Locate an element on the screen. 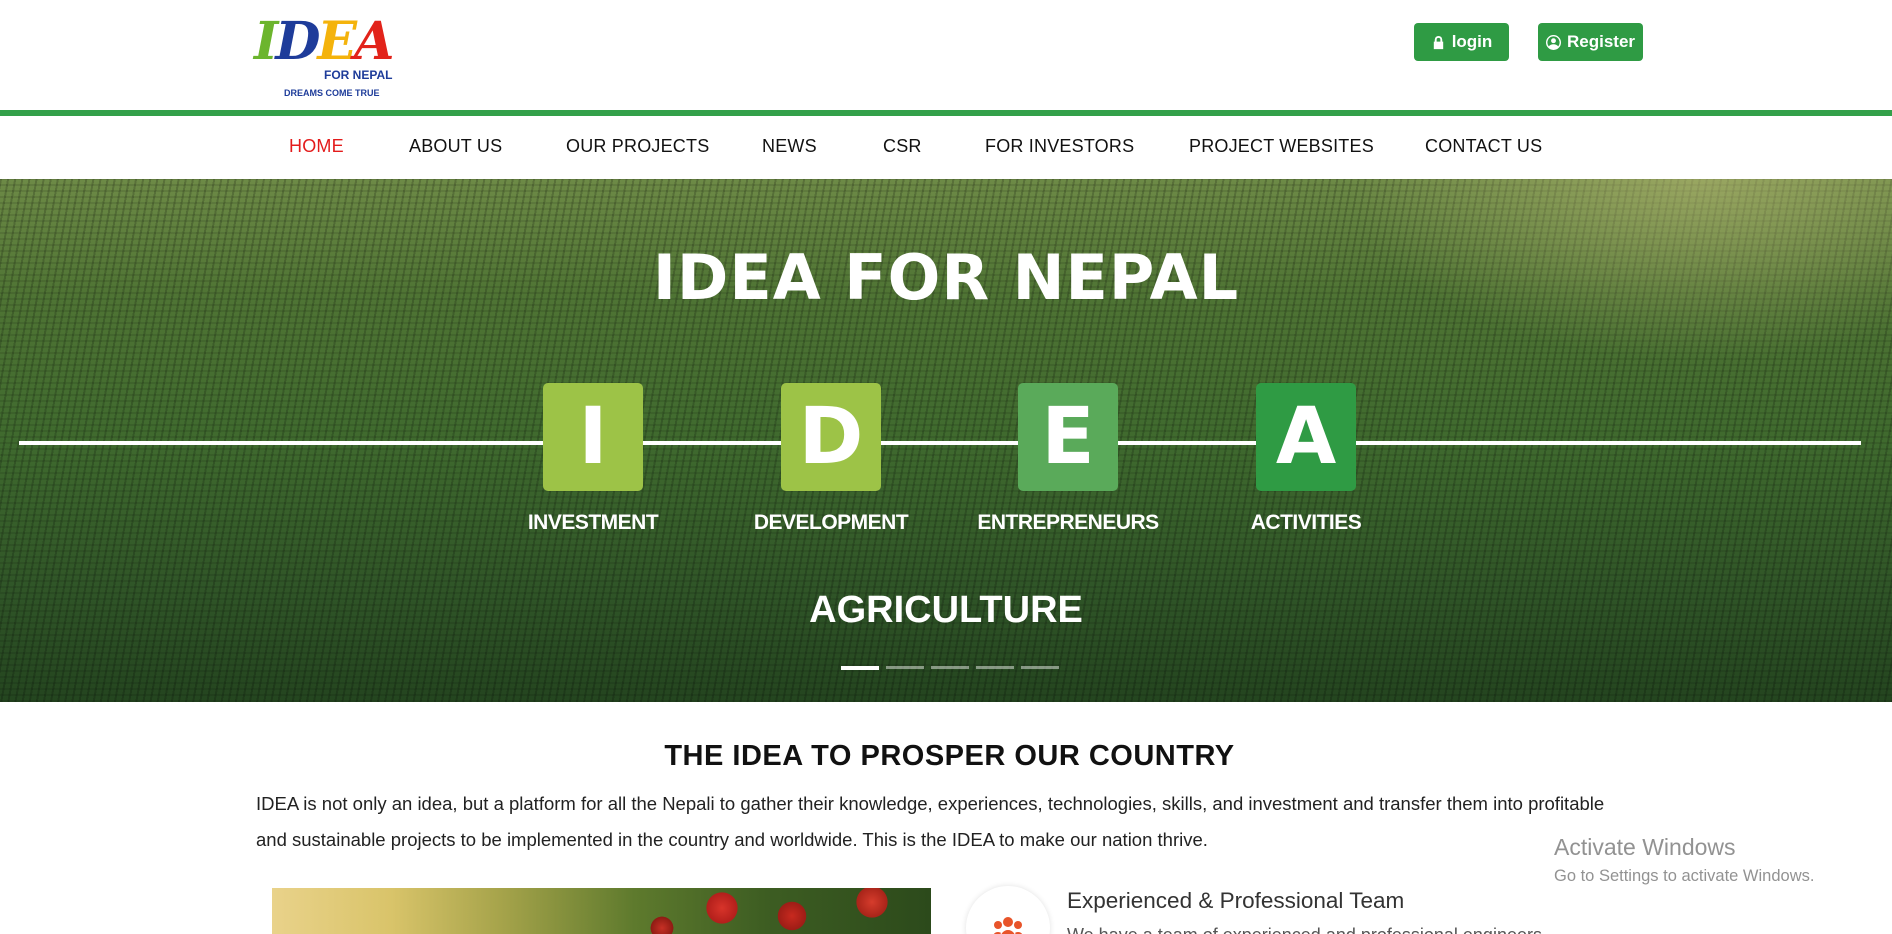 This screenshot has height=934, width=1892. logo-letter-e: E is located at coordinates (337, 41).